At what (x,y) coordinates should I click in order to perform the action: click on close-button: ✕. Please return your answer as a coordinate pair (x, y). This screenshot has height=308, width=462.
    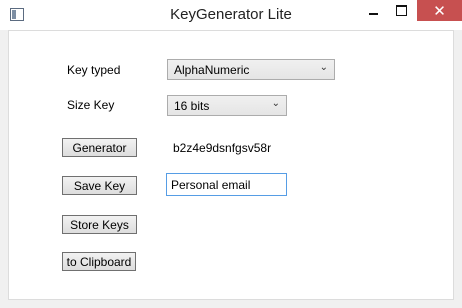
    Looking at the image, I should click on (439, 10).